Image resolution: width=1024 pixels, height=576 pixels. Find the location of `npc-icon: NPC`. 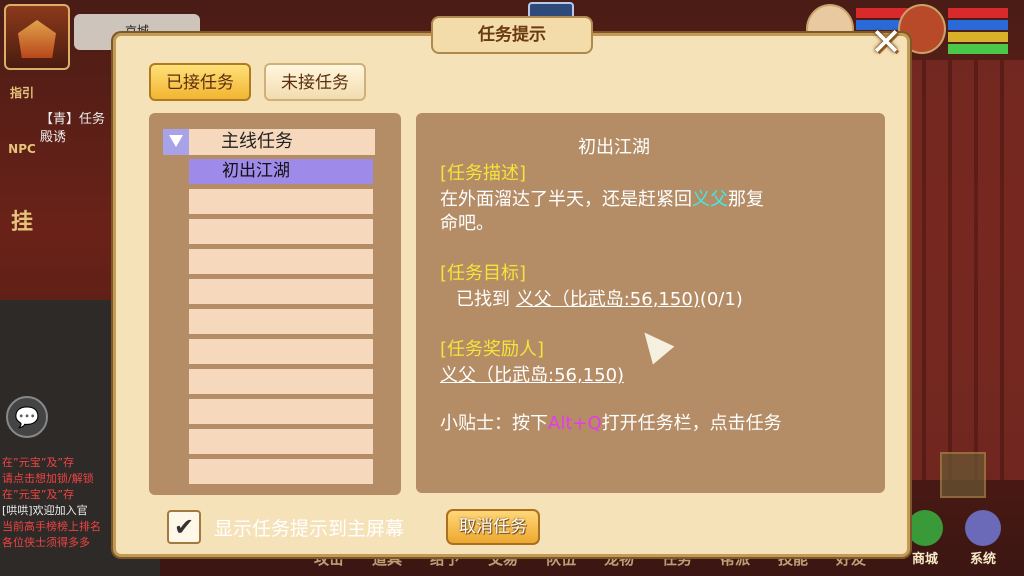

npc-icon: NPC is located at coordinates (22, 160).